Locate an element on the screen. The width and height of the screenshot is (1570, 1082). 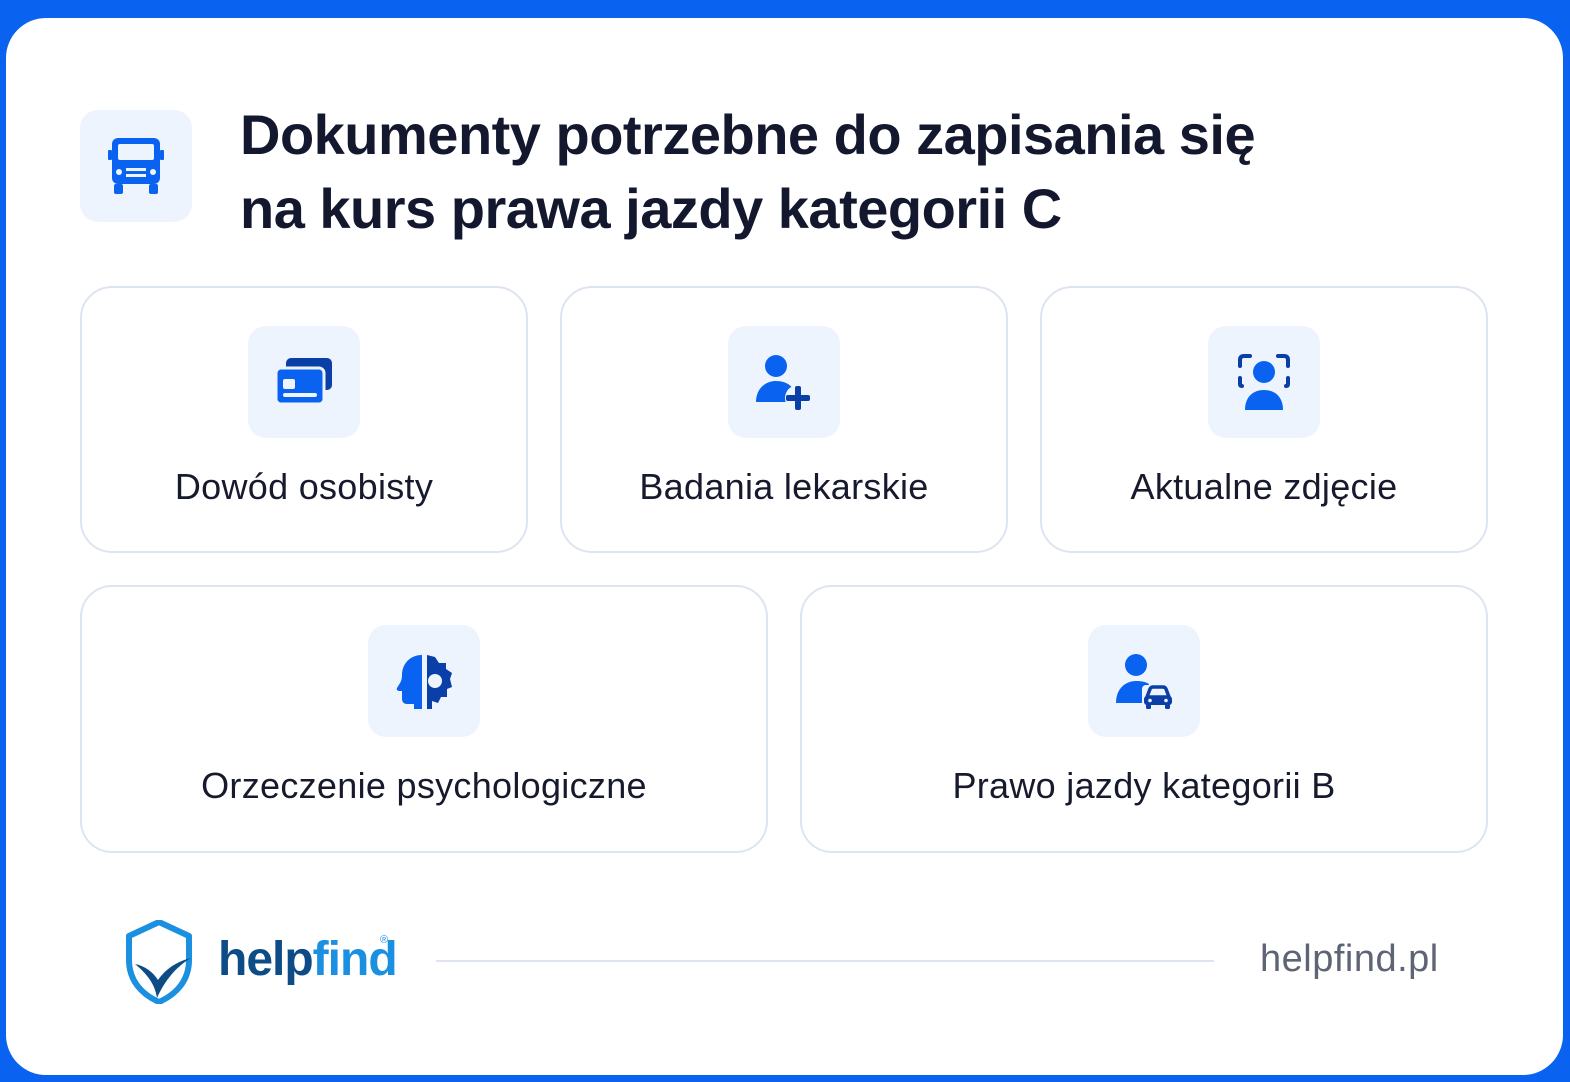
card-label: Prawo jazdy kategorii B is located at coordinates (1144, 785).